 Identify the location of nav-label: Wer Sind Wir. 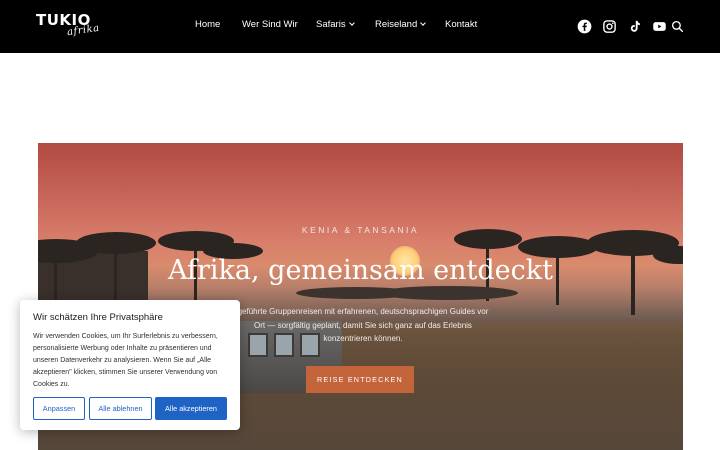
(270, 24).